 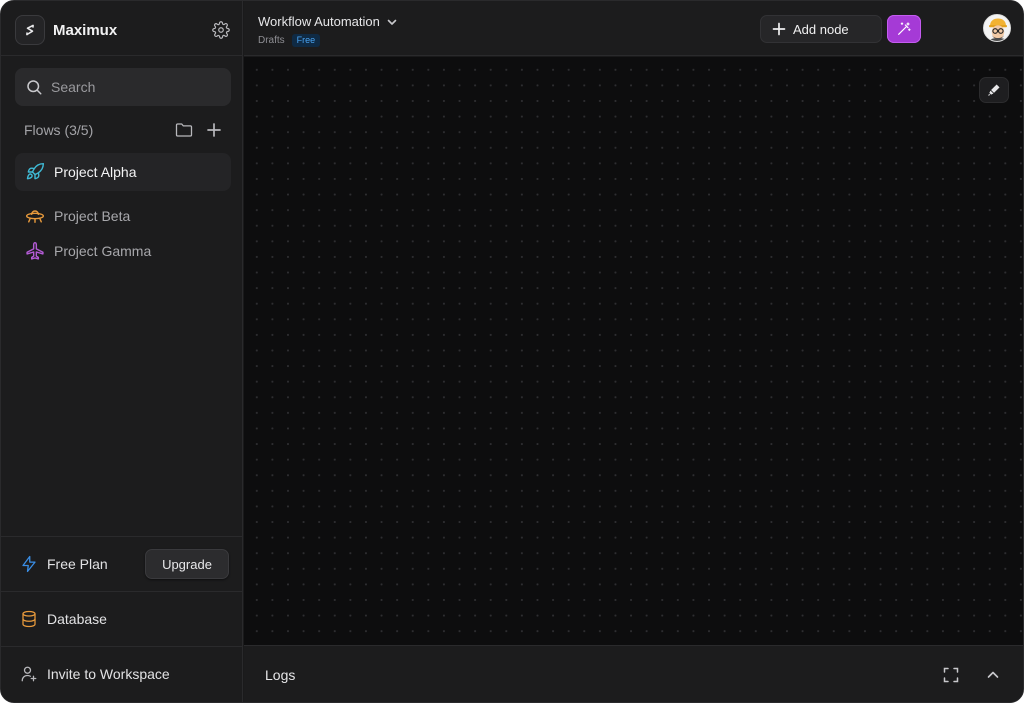 I want to click on upgrade-button: Upgrade, so click(x=187, y=564).